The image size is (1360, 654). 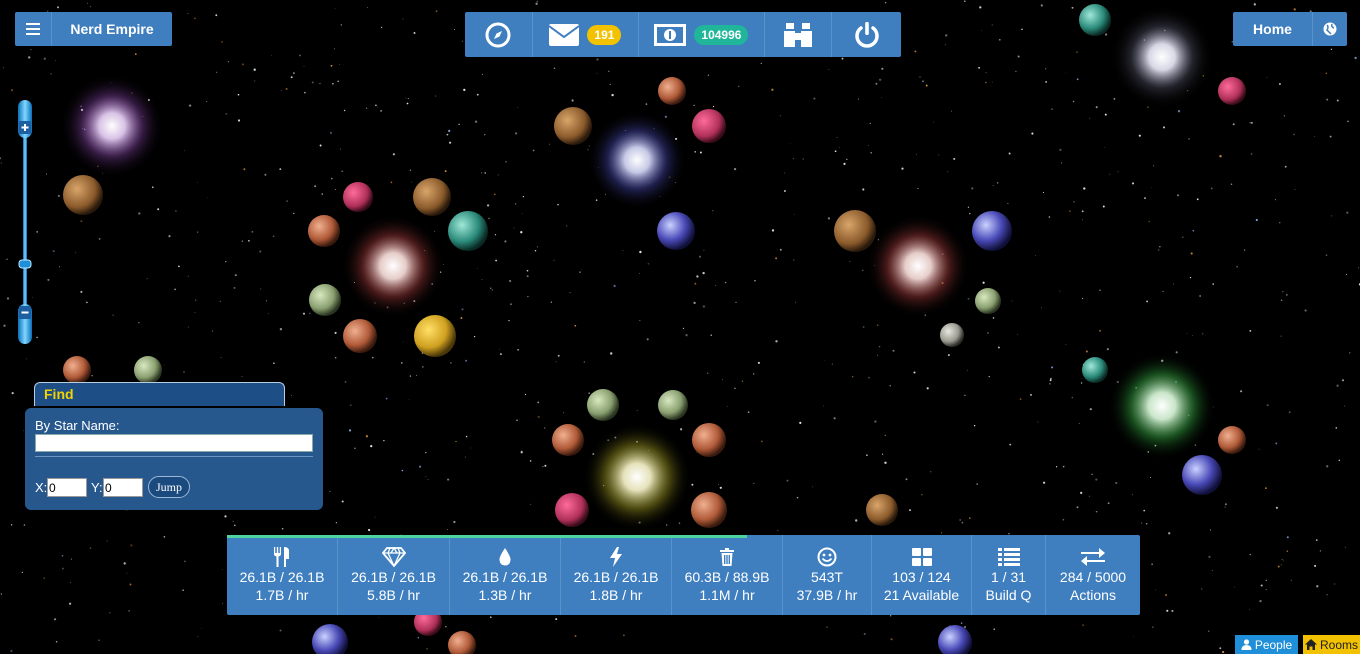 What do you see at coordinates (67, 487) in the screenshot?
I see `x-coordinate-input` at bounding box center [67, 487].